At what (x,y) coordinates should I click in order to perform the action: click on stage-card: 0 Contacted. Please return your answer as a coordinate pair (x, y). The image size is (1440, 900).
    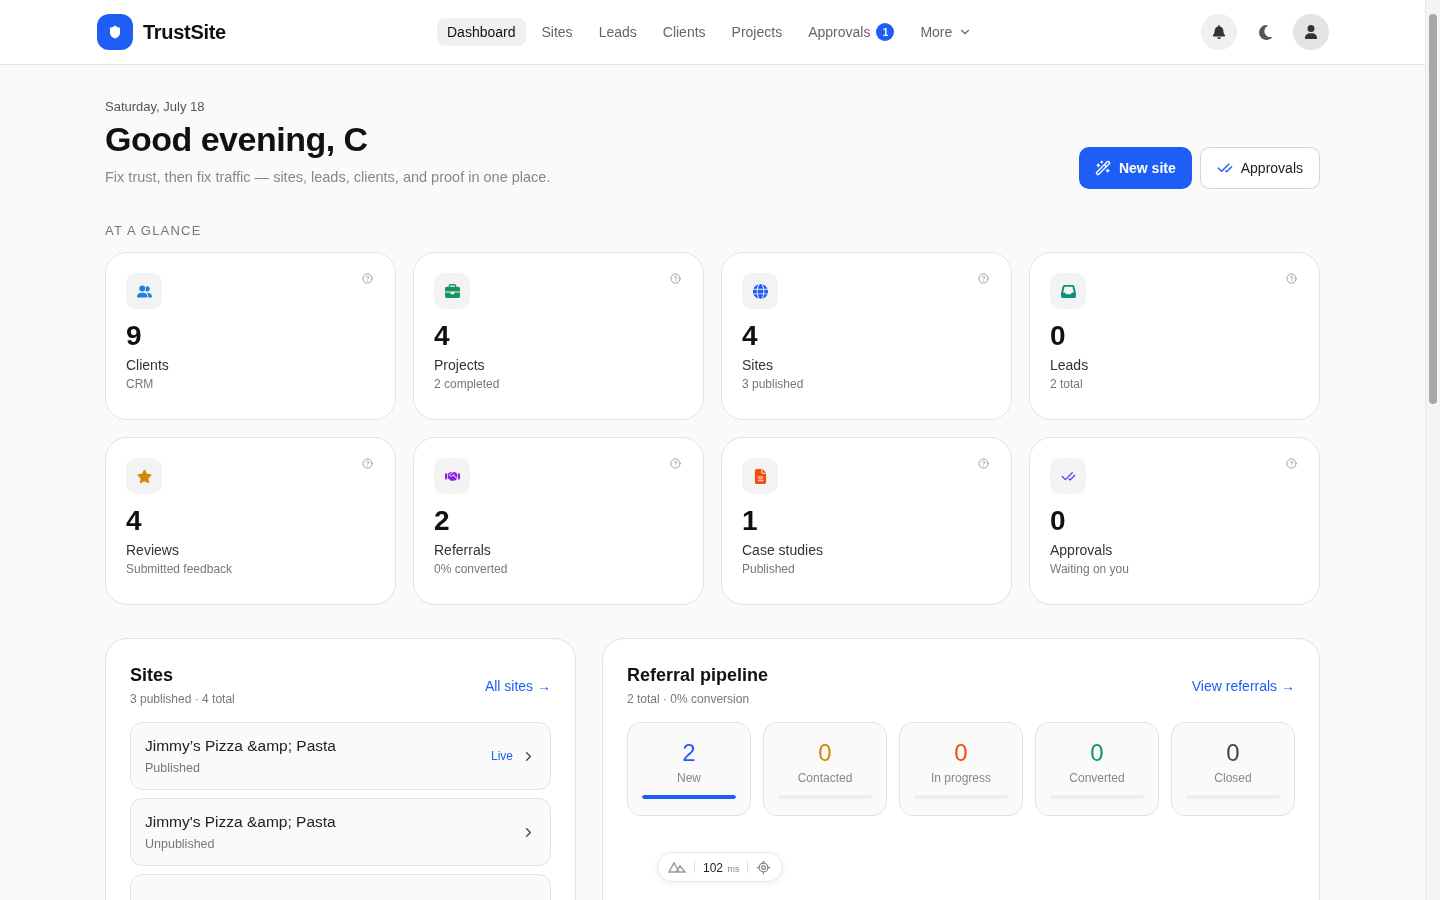
    Looking at the image, I should click on (825, 769).